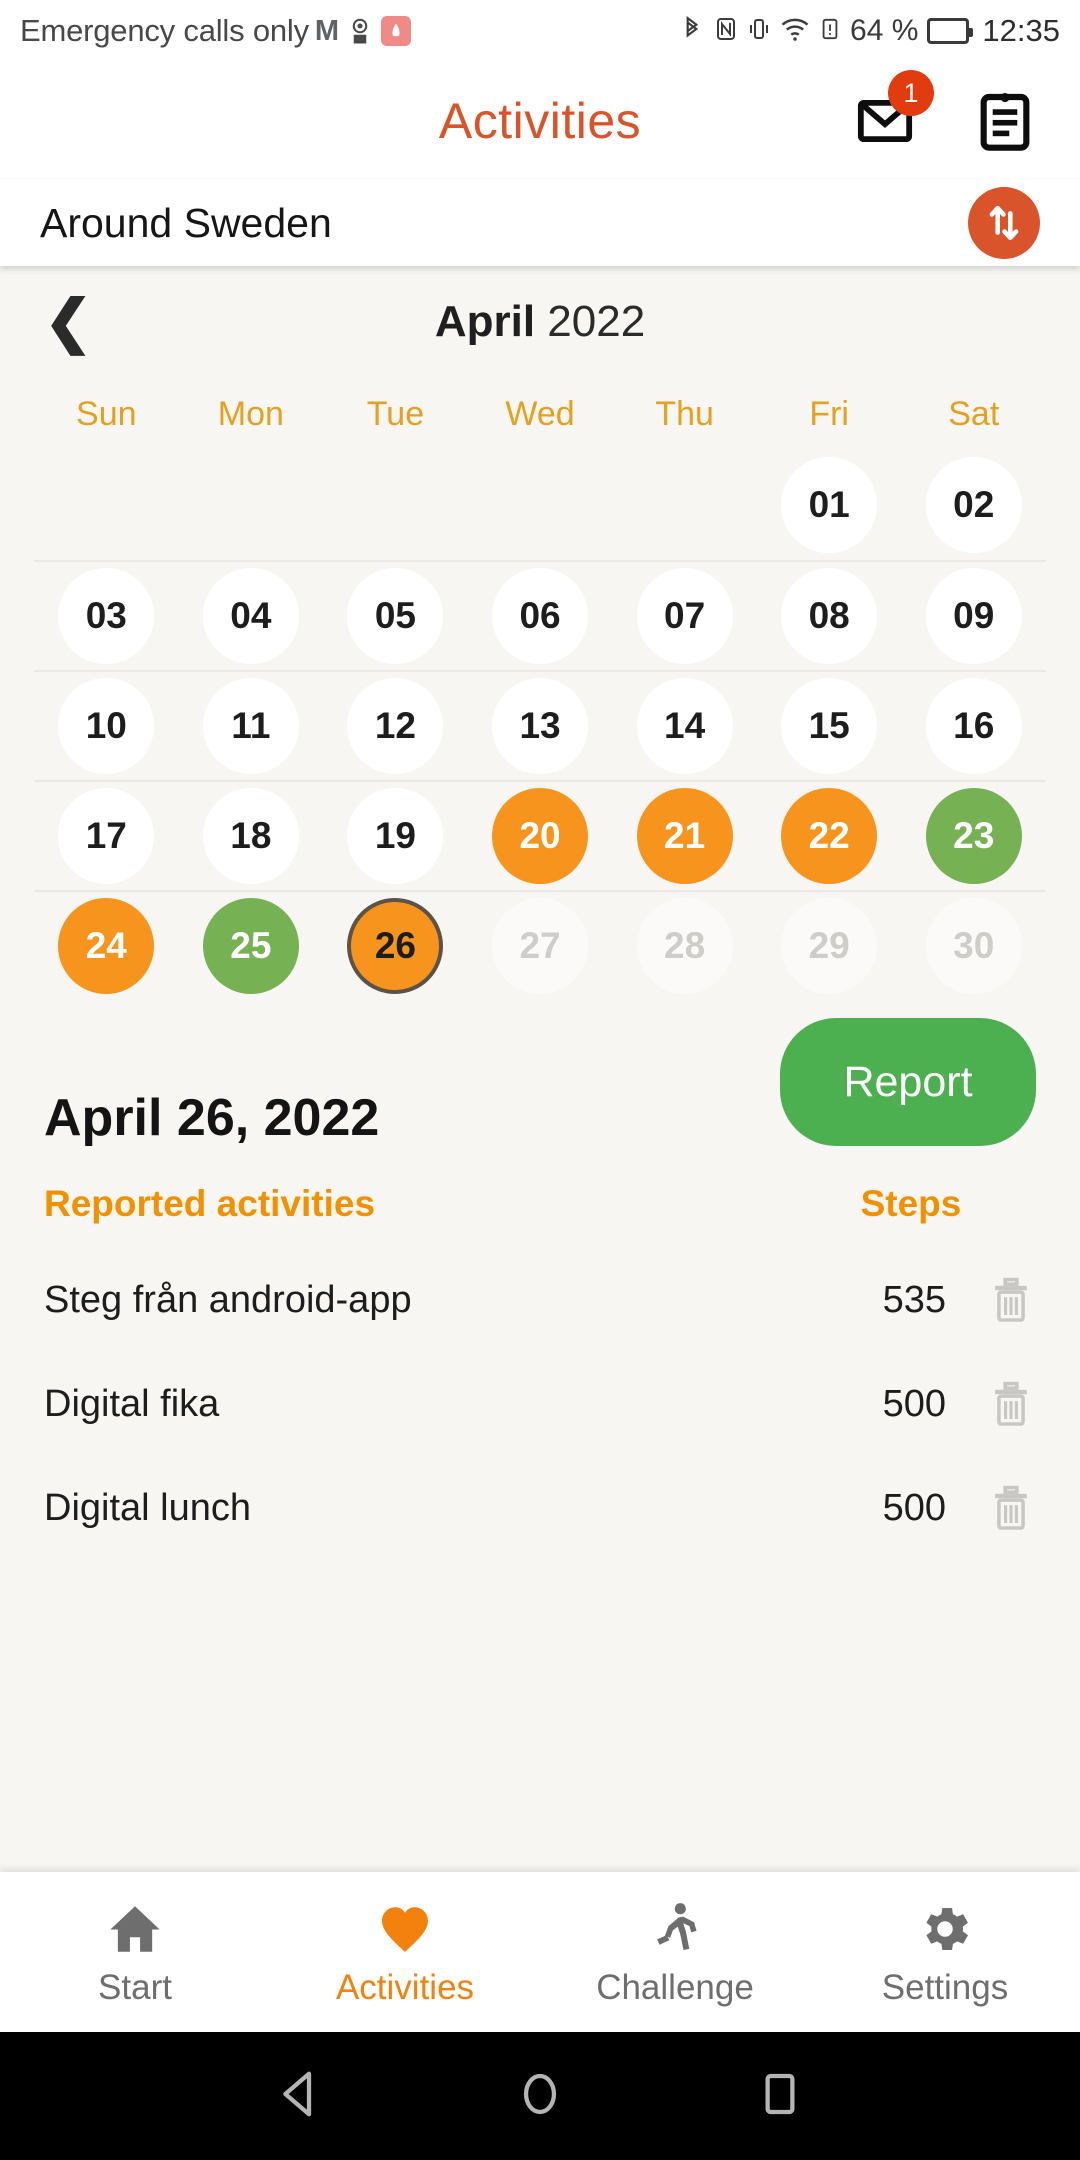 The width and height of the screenshot is (1080, 2160). I want to click on calendar-day: 22, so click(829, 836).